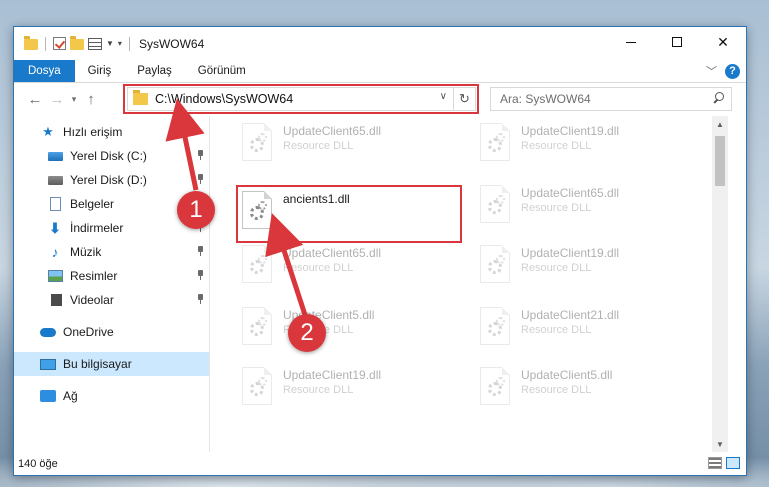 The width and height of the screenshot is (769, 487). I want to click on scroll-down-icon: ▼, so click(720, 444).